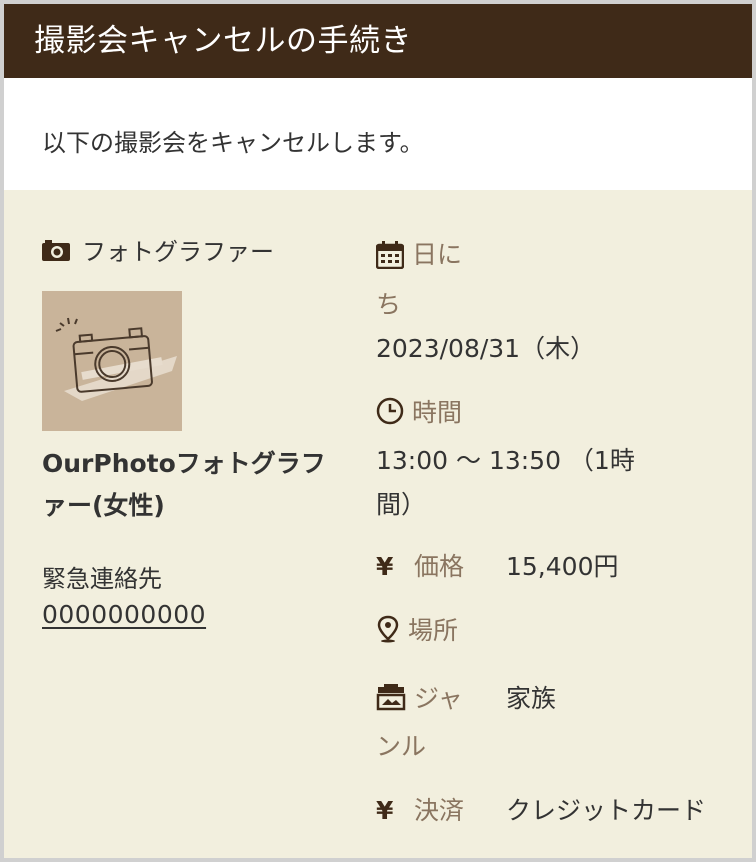  What do you see at coordinates (486, 348) in the screenshot?
I see `date-value: 2023/08/31（木）` at bounding box center [486, 348].